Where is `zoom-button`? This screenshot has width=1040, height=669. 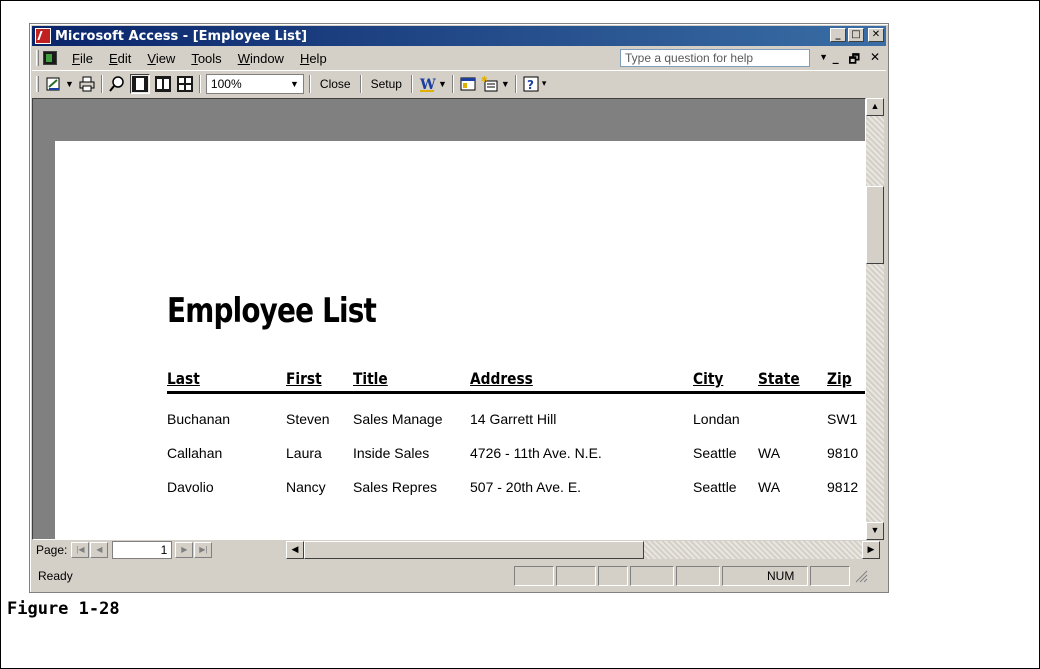
zoom-button is located at coordinates (117, 84).